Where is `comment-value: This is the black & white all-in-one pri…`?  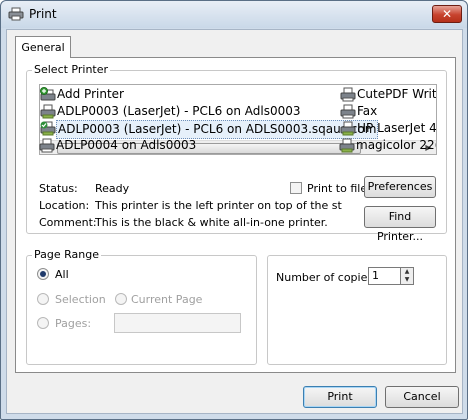
comment-value: This is the black & white all-in-one pri… is located at coordinates (211, 222).